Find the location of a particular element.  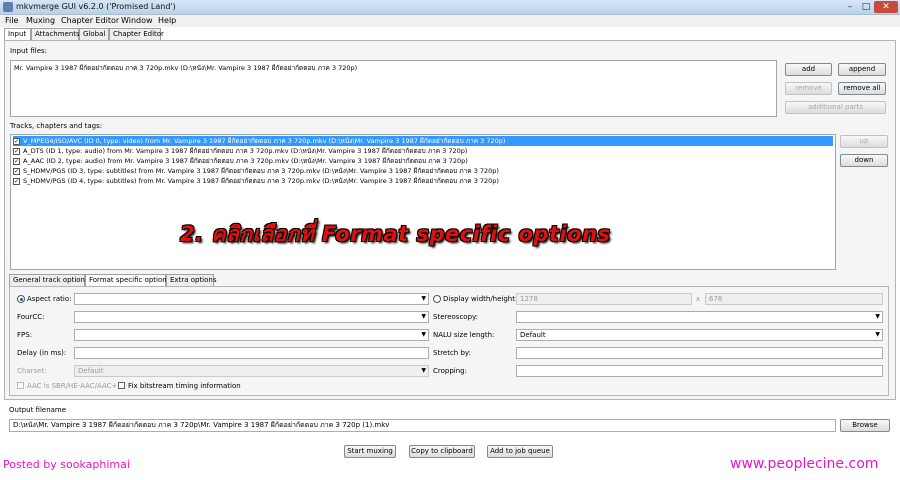

stretch-input is located at coordinates (699, 353).